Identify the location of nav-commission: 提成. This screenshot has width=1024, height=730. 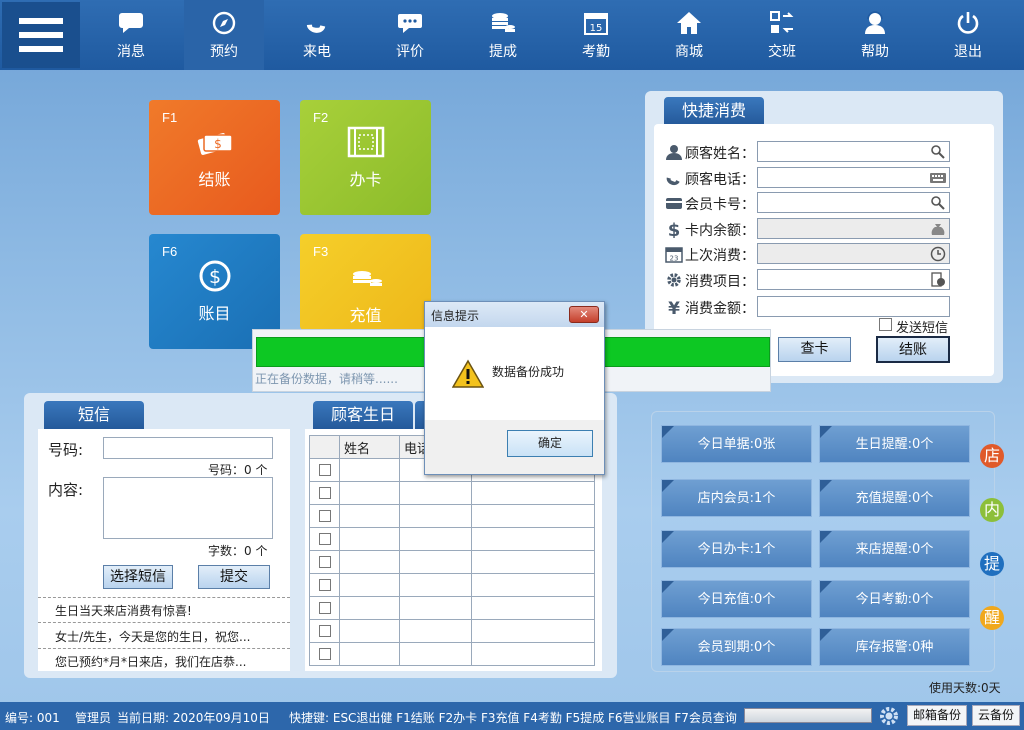
(503, 35).